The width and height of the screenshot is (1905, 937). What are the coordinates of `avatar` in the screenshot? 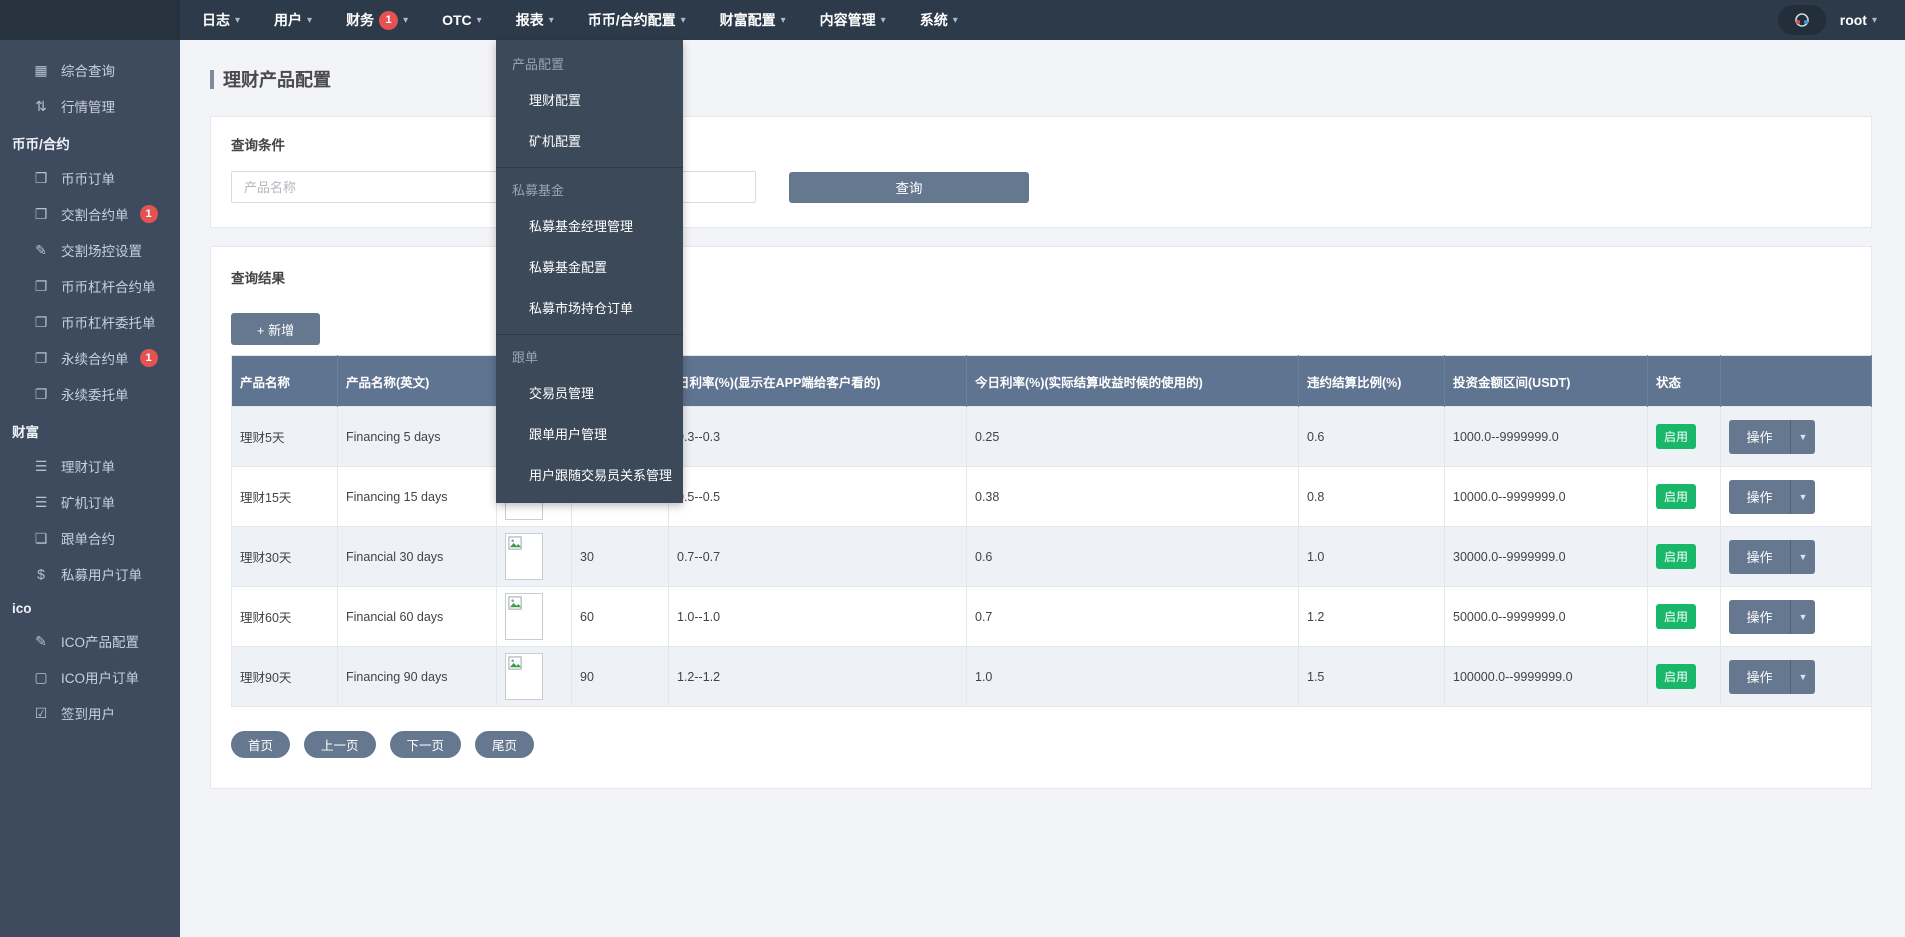 It's located at (1801, 20).